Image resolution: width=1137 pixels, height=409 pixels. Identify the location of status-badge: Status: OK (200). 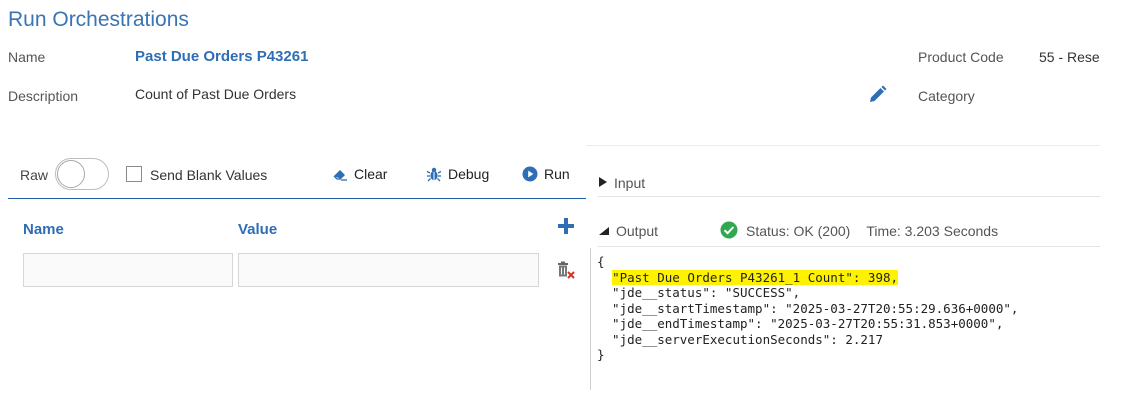
(785, 231).